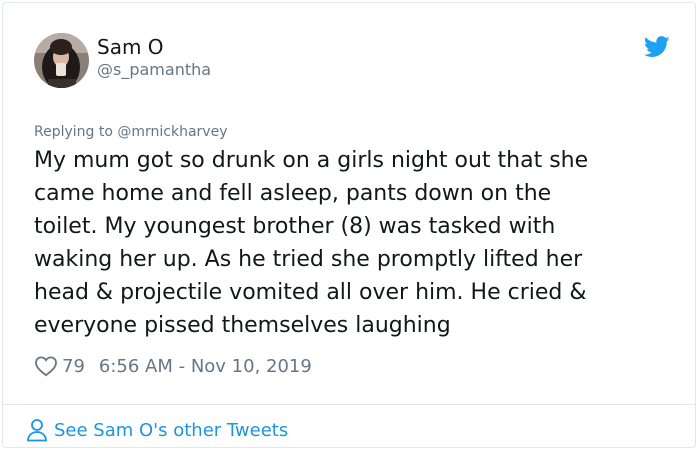 The width and height of the screenshot is (700, 452). What do you see at coordinates (46, 366) in the screenshot?
I see `heart-icon` at bounding box center [46, 366].